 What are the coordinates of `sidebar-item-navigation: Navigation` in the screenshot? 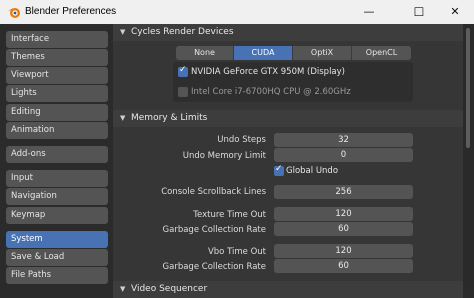 It's located at (57, 196).